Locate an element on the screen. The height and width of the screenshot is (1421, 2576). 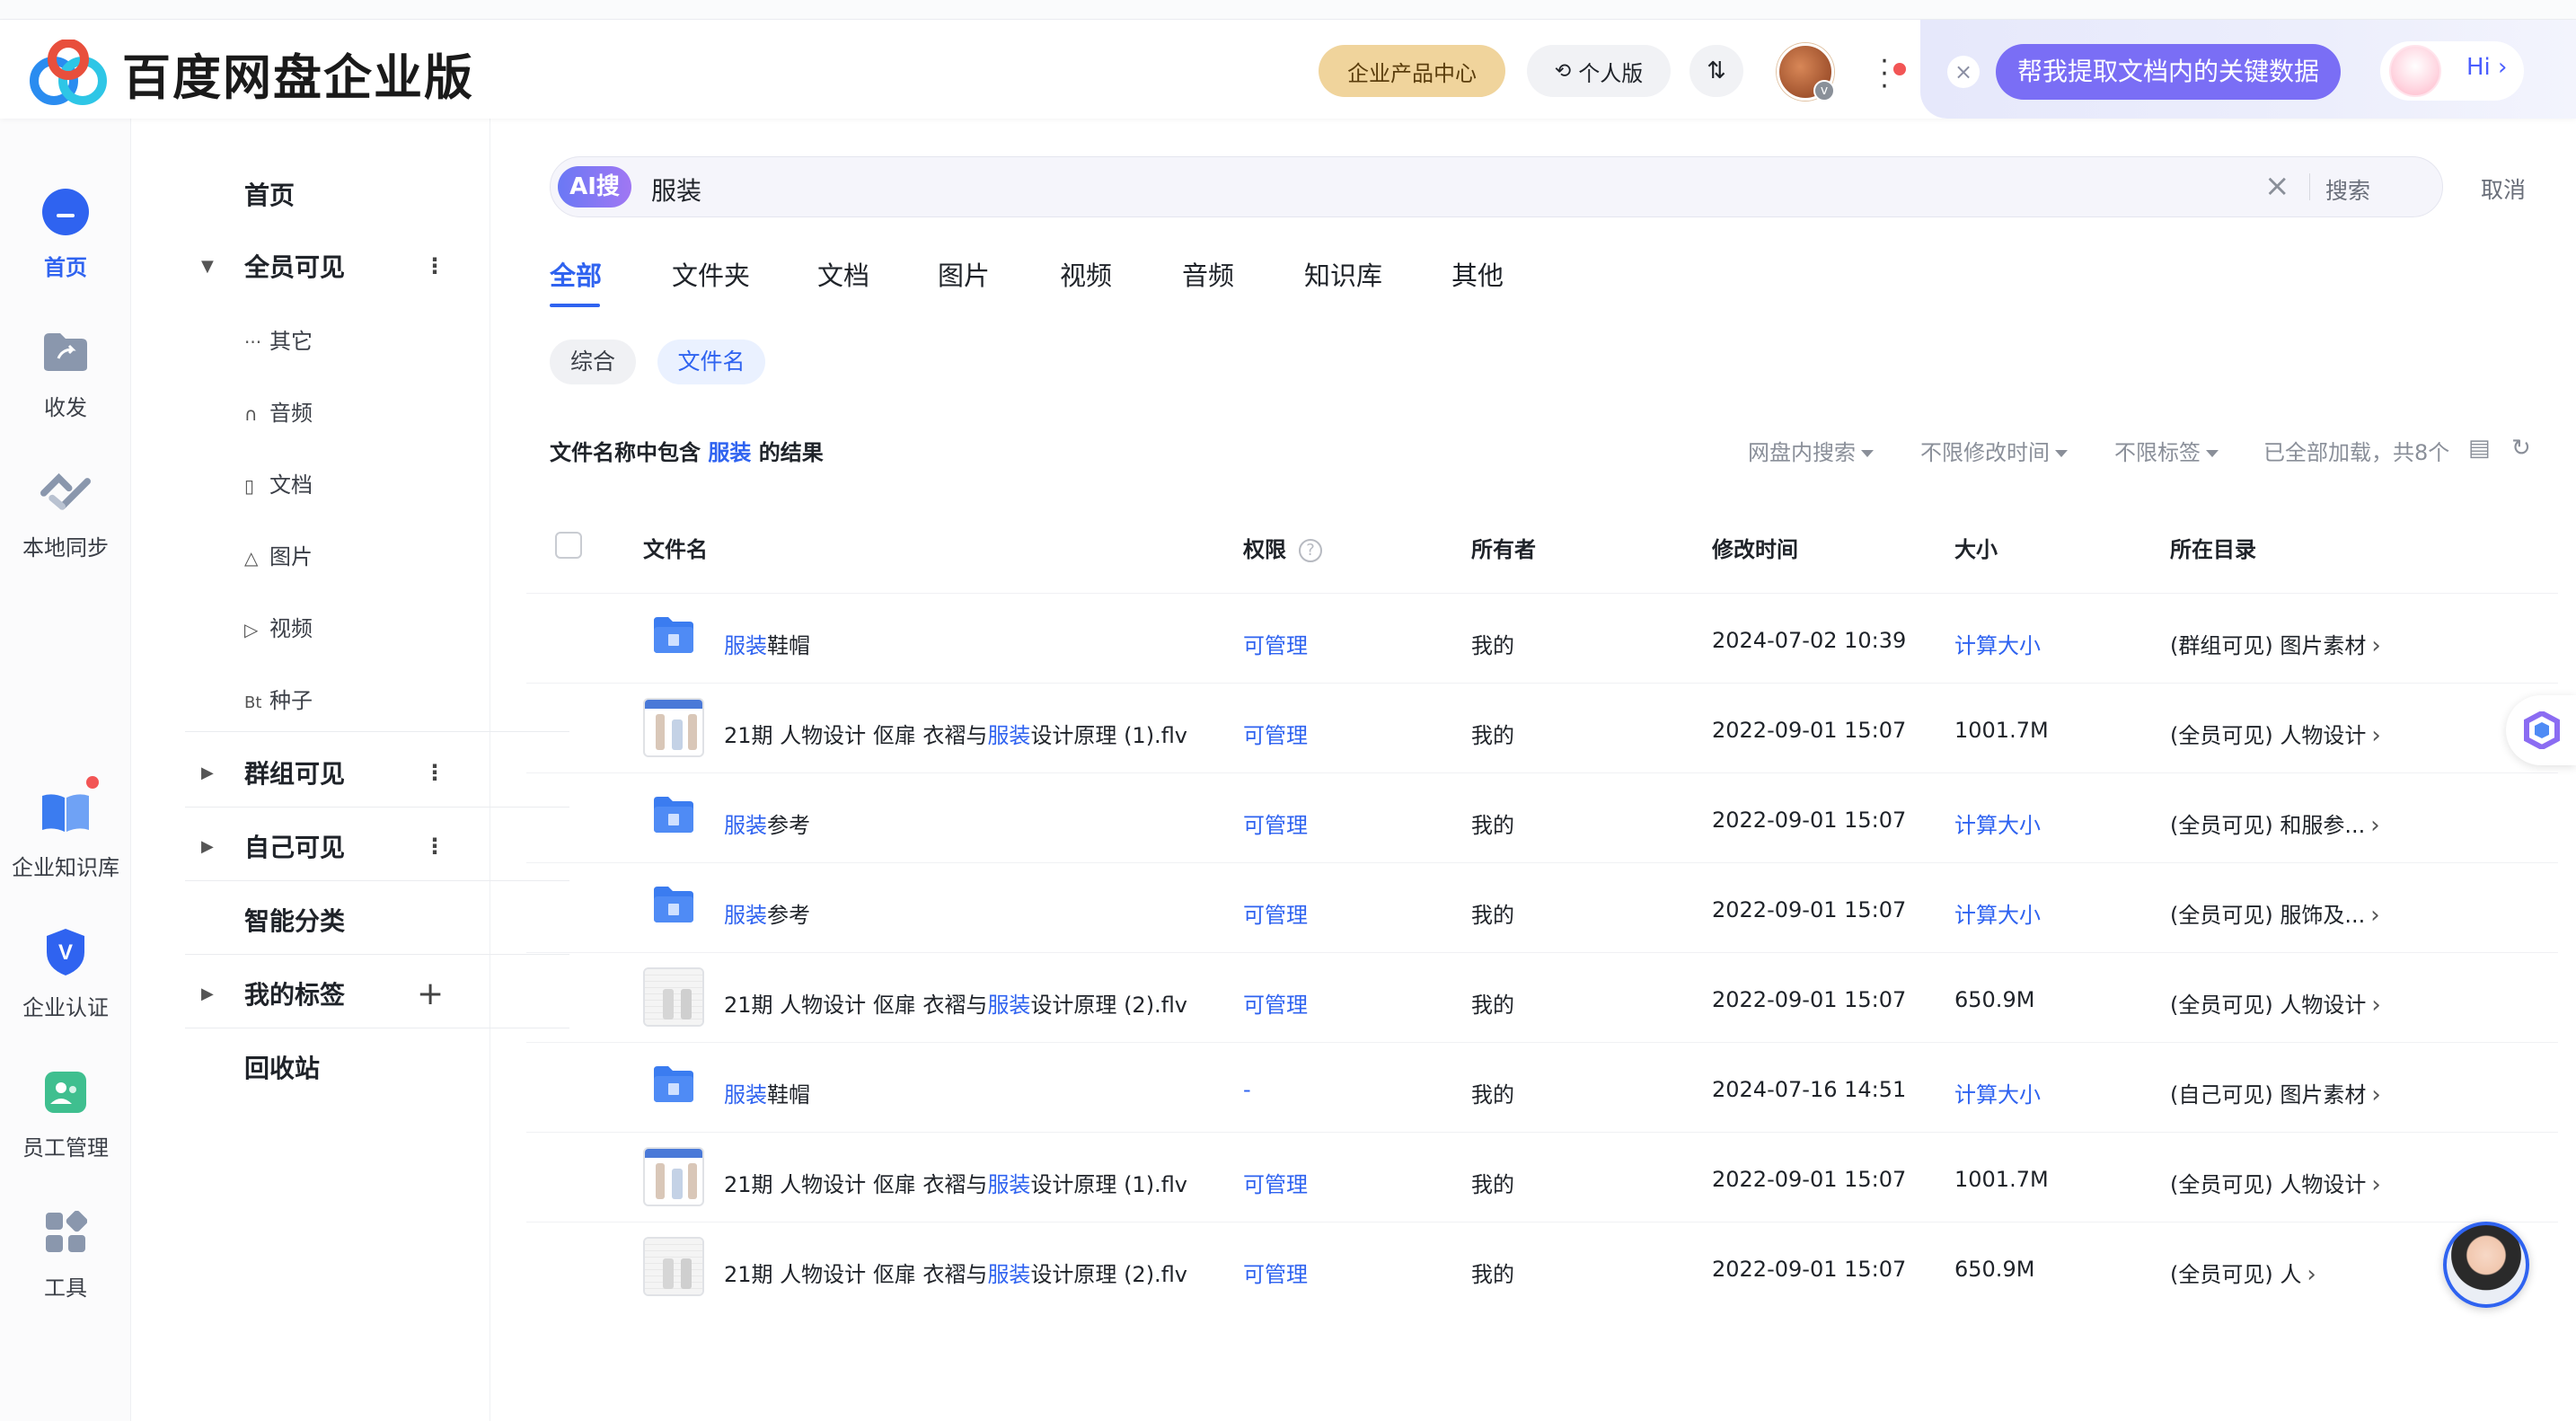
sidebar-item-smart: 智能分类 is located at coordinates (310, 920).